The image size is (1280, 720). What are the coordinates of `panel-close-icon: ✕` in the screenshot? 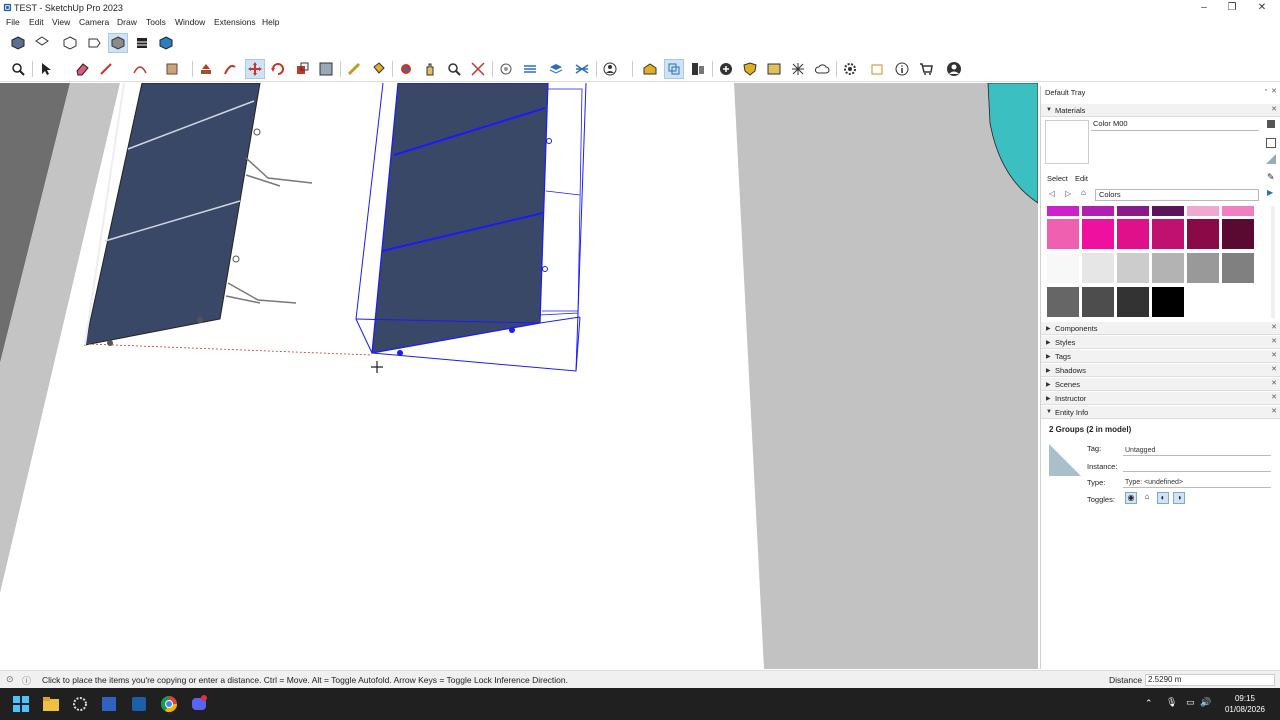 It's located at (1274, 109).